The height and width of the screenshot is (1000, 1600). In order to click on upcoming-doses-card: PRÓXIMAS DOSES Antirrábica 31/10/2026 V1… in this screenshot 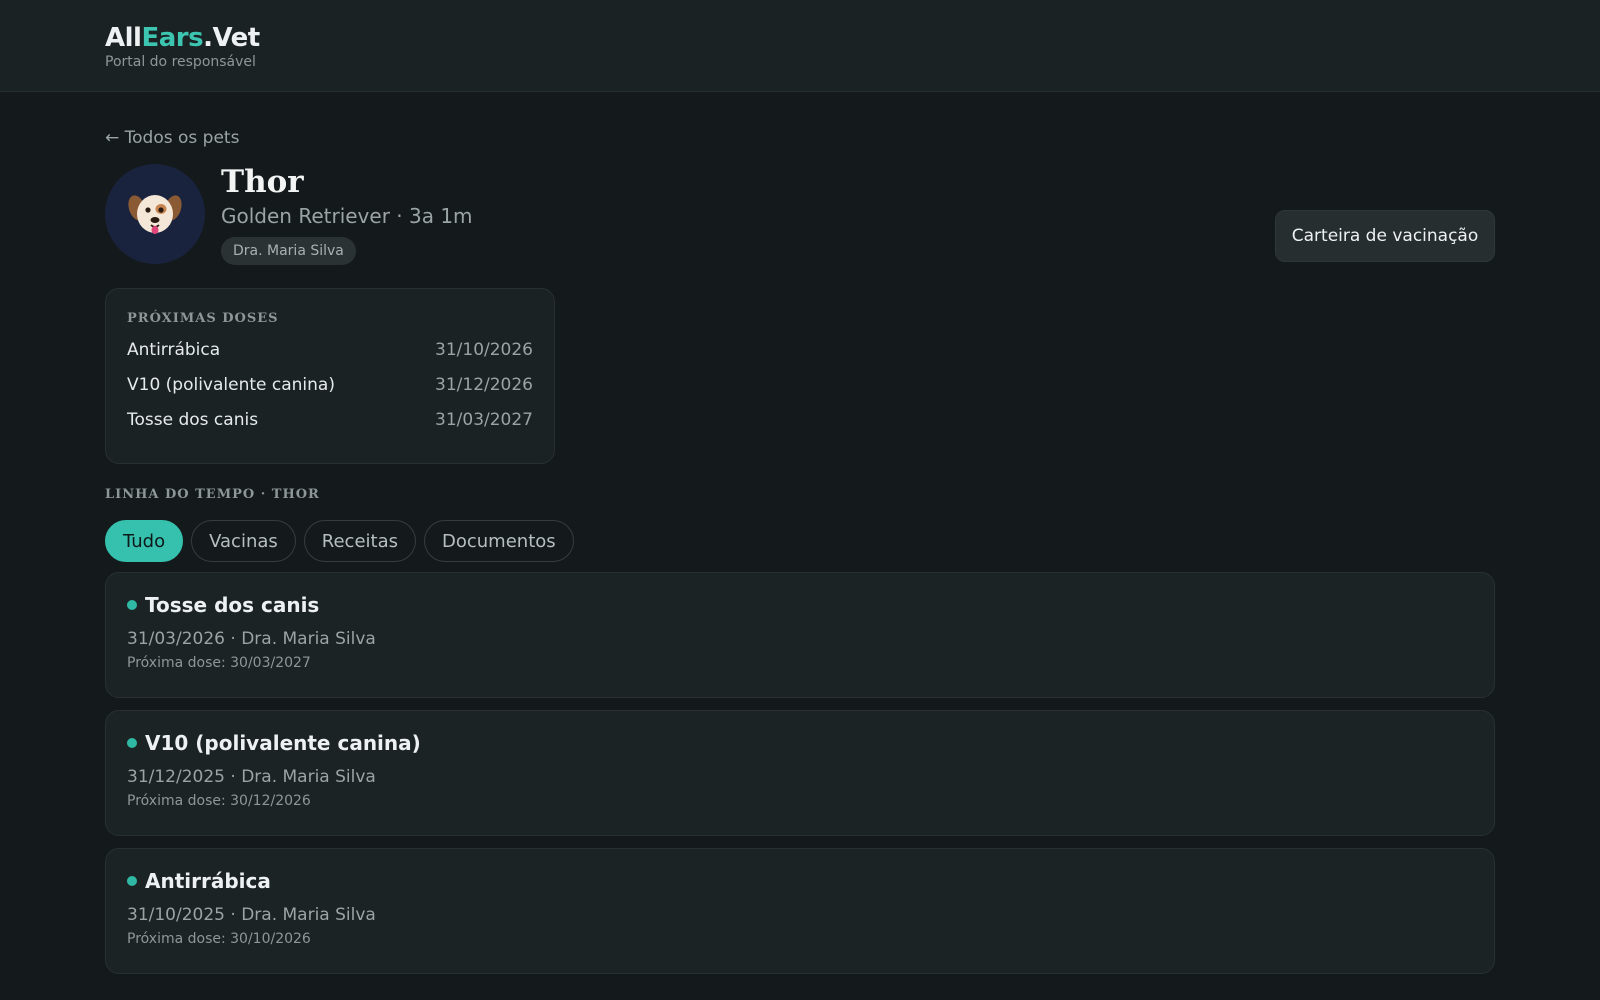, I will do `click(330, 376)`.